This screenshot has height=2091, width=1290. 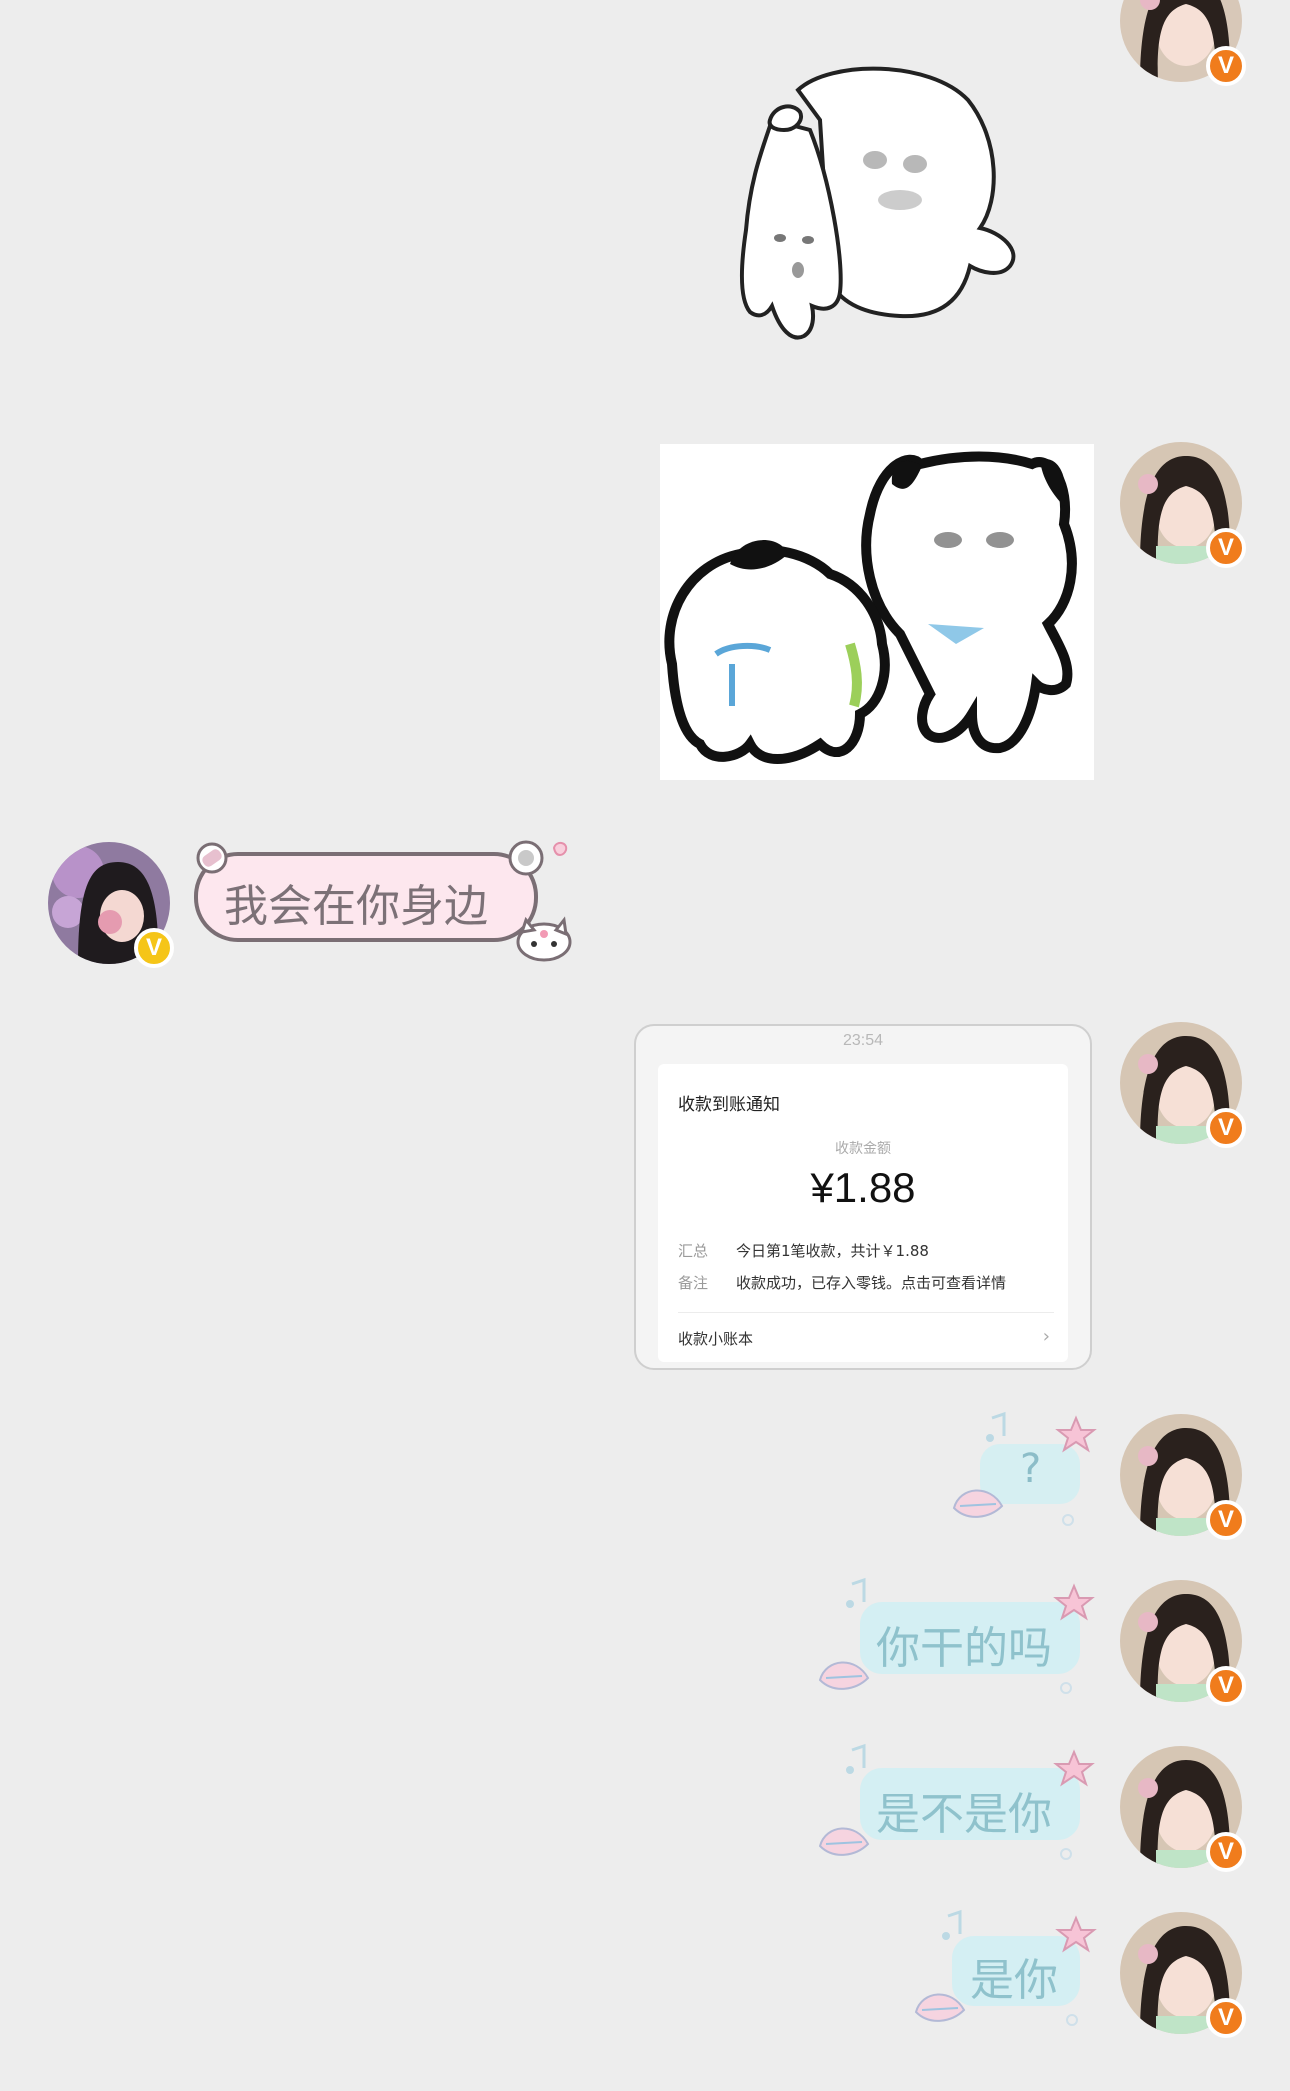 I want to click on note-value: 收款成功，已存入零钱。点击可查看详情, so click(x=871, y=1283).